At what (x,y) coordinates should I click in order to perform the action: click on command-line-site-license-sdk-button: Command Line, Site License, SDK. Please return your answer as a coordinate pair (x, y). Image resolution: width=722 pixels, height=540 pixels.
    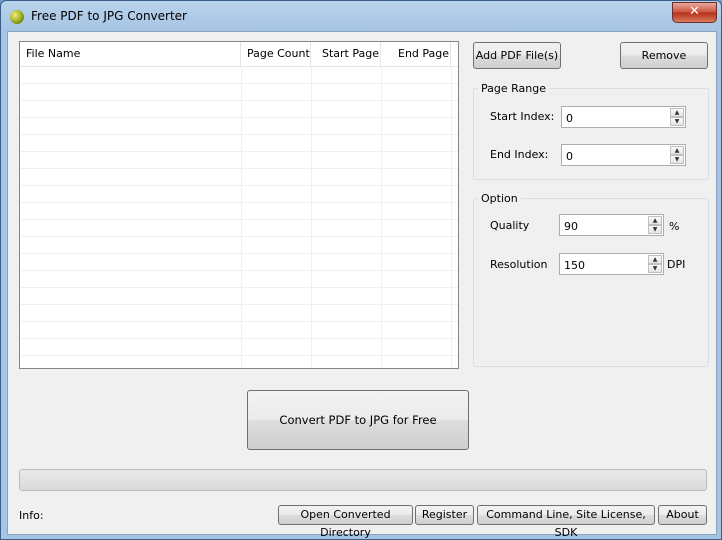
    Looking at the image, I should click on (566, 522).